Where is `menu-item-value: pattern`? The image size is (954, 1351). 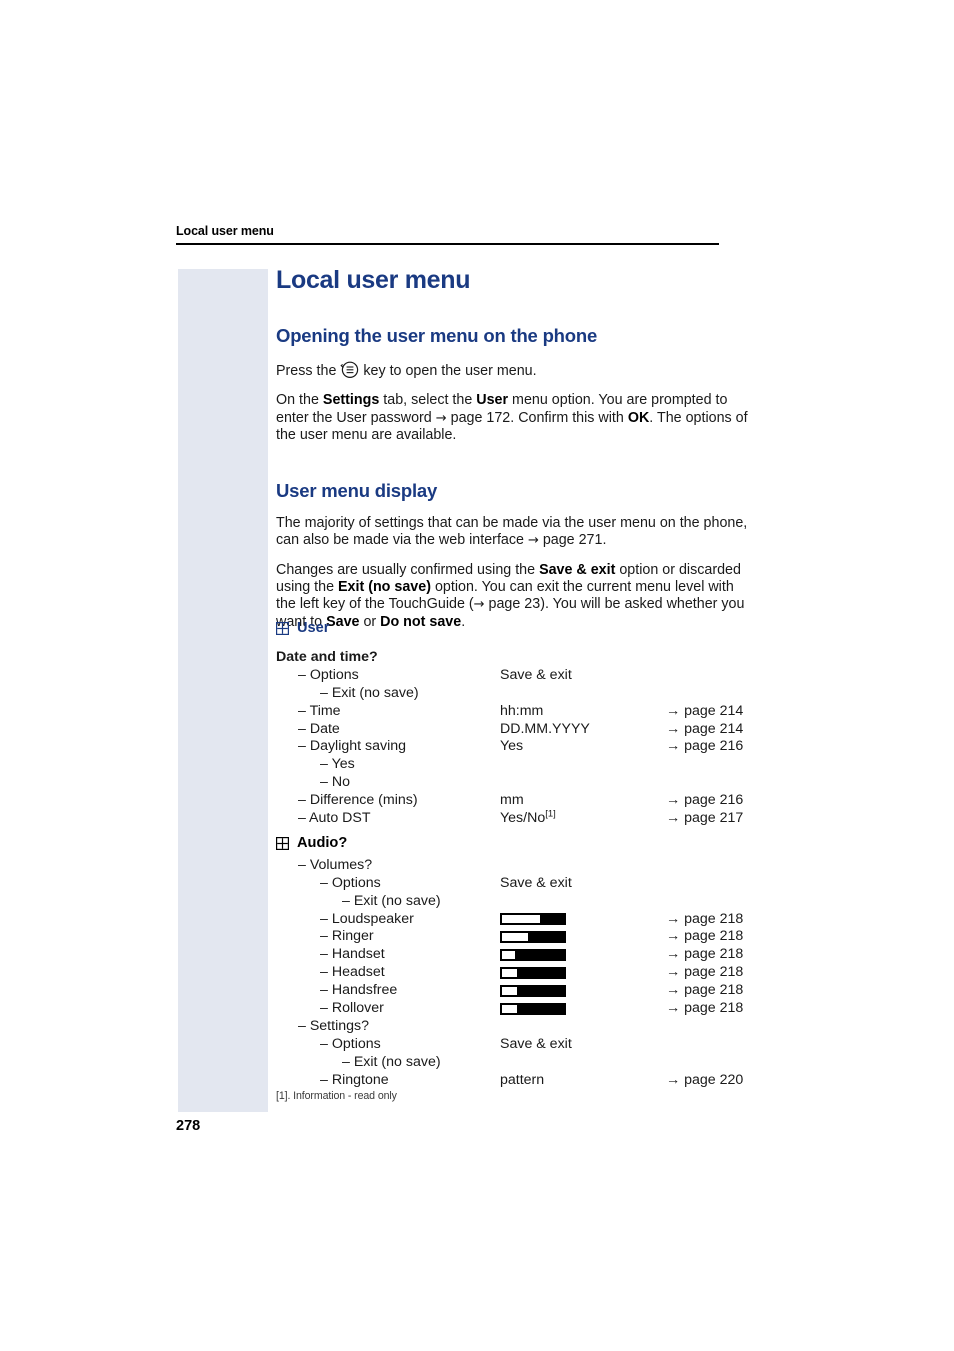 menu-item-value: pattern is located at coordinates (522, 1079).